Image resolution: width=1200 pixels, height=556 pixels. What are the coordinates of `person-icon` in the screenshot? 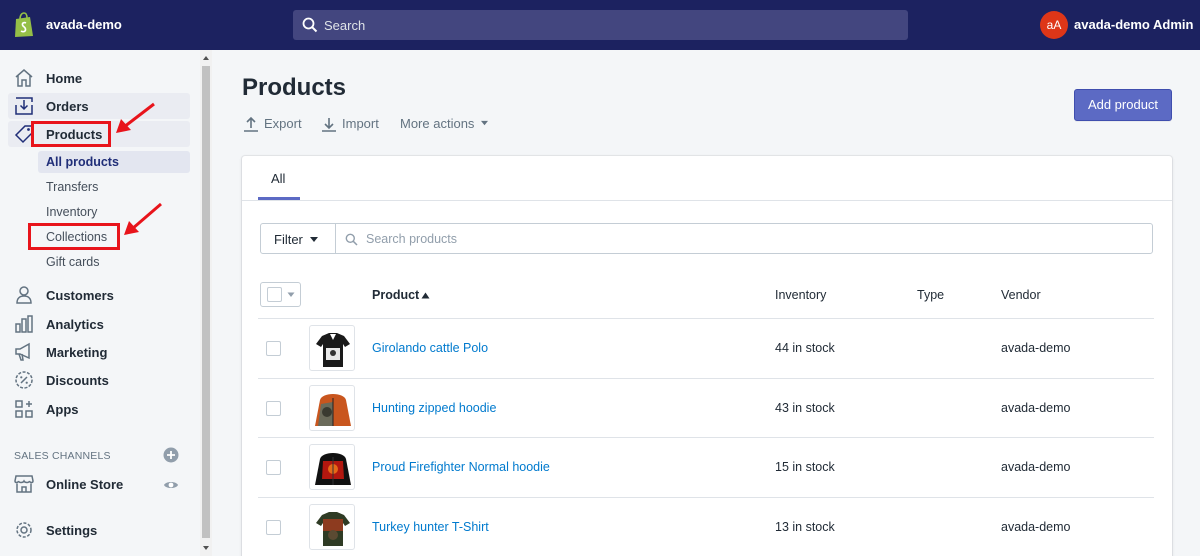 It's located at (24, 295).